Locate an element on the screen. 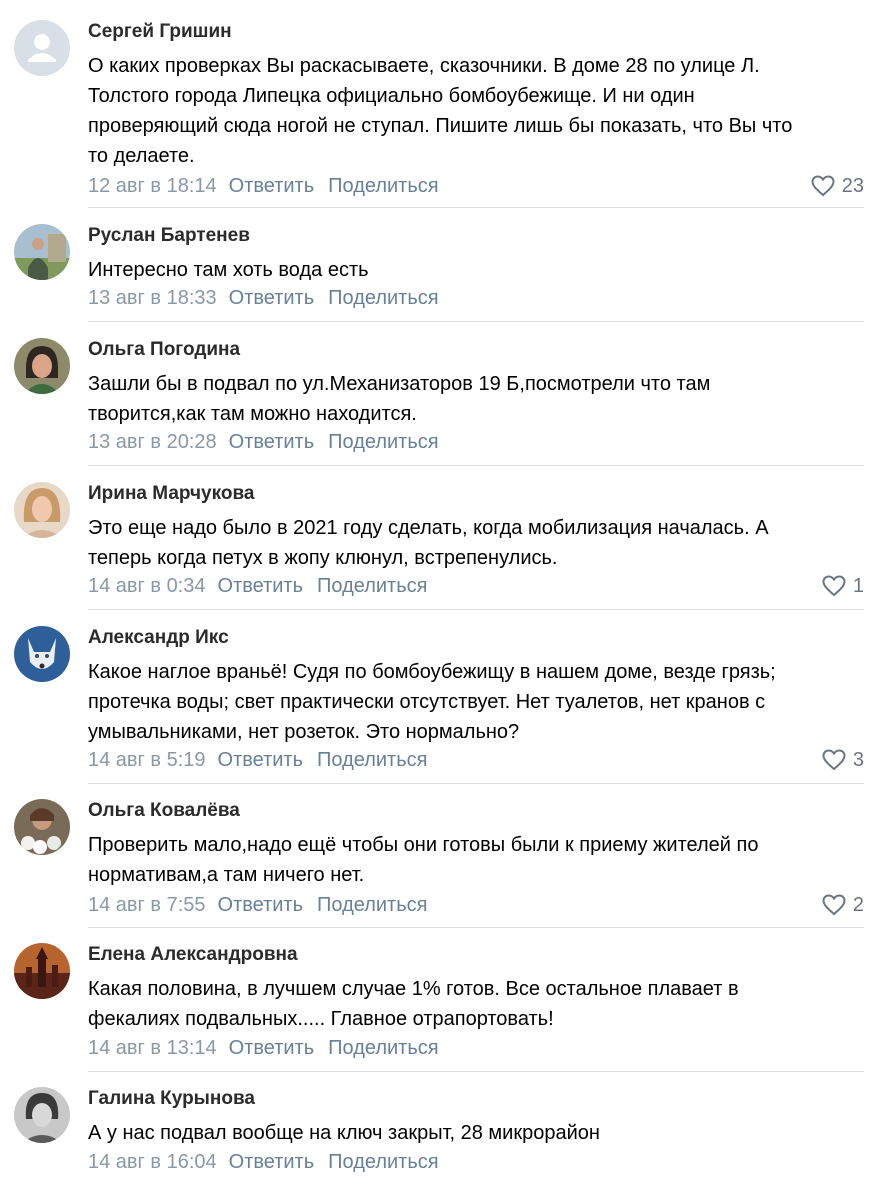 Image resolution: width=890 pixels, height=1200 pixels. comment-meta: 14 авг в 7:55 Ответить Поделиться is located at coordinates (257, 905).